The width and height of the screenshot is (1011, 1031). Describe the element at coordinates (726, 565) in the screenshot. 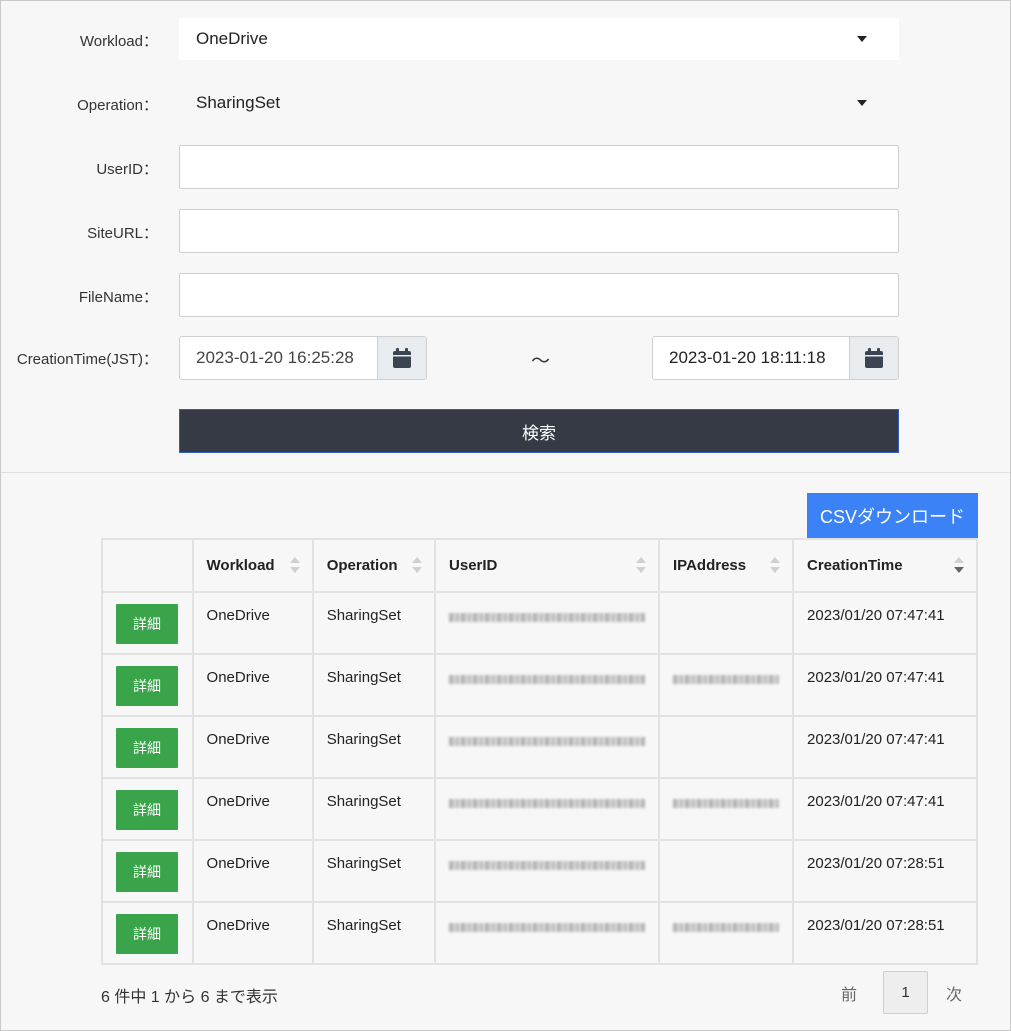

I see `column-header-ipaddress: IPAddress` at that location.